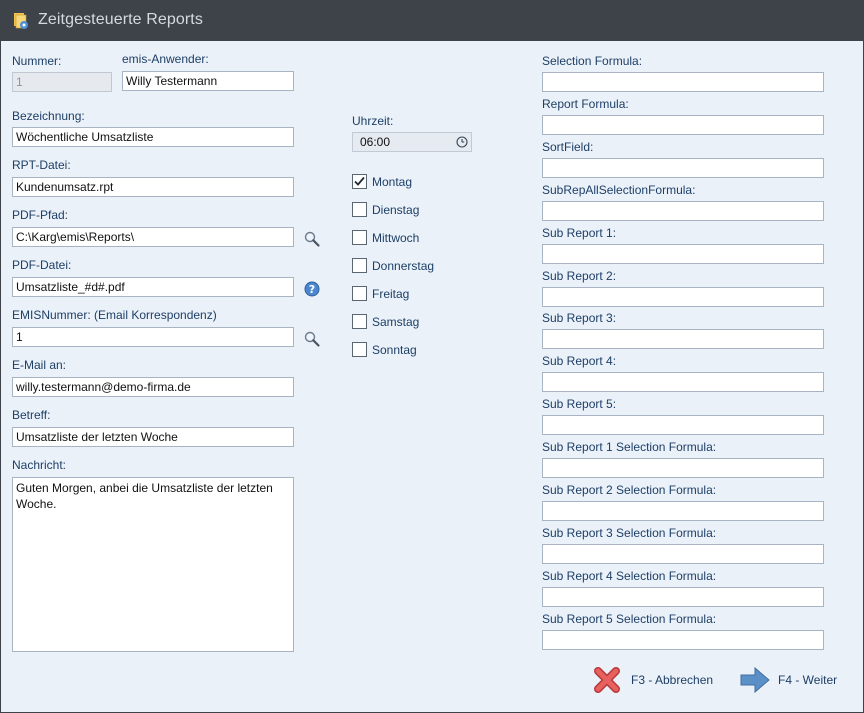  Describe the element at coordinates (629, 447) in the screenshot. I see `formula-label: Sub Report 1 Selection Formula:` at that location.